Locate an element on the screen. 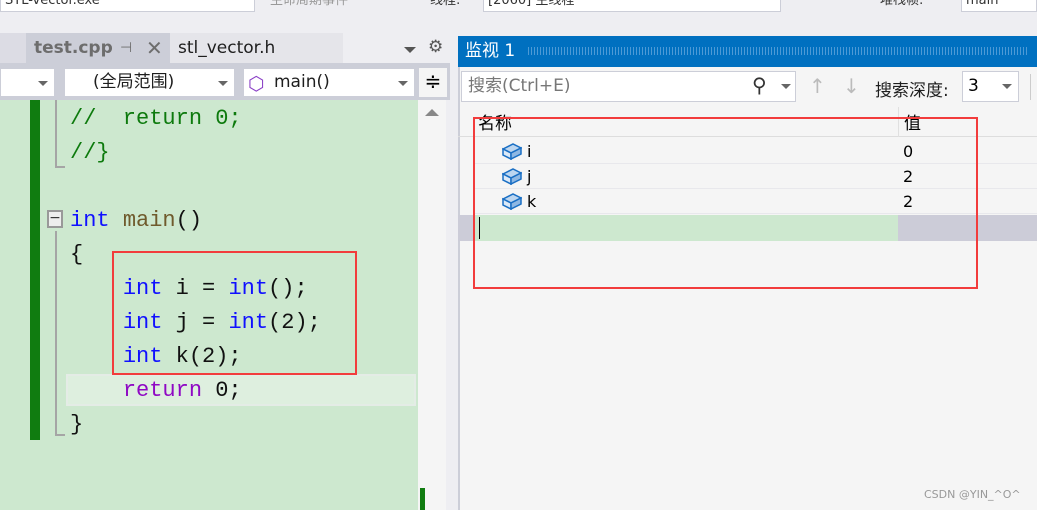  tab-overflow is located at coordinates (13, 48).